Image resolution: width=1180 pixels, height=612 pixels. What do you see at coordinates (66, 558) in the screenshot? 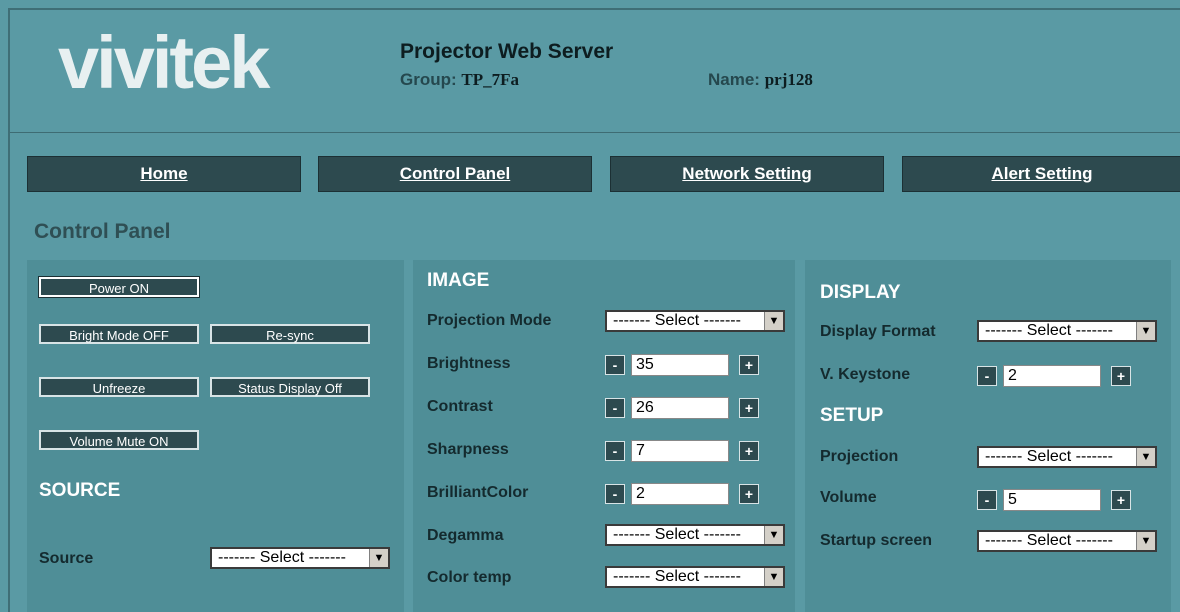
I see `source-label: Source` at bounding box center [66, 558].